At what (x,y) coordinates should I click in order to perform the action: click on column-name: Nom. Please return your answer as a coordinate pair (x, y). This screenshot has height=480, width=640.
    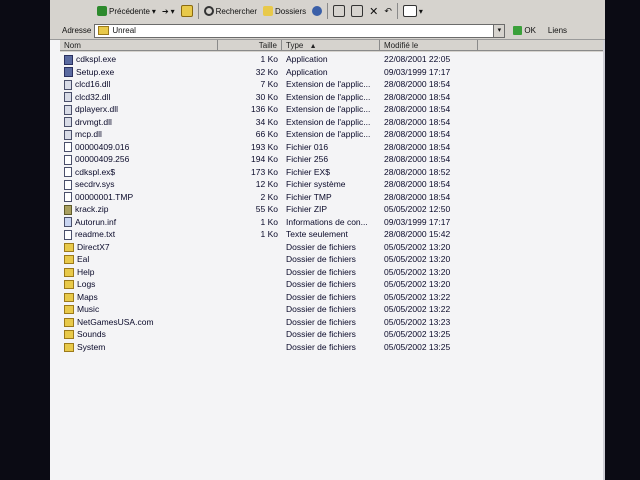
    Looking at the image, I should click on (139, 45).